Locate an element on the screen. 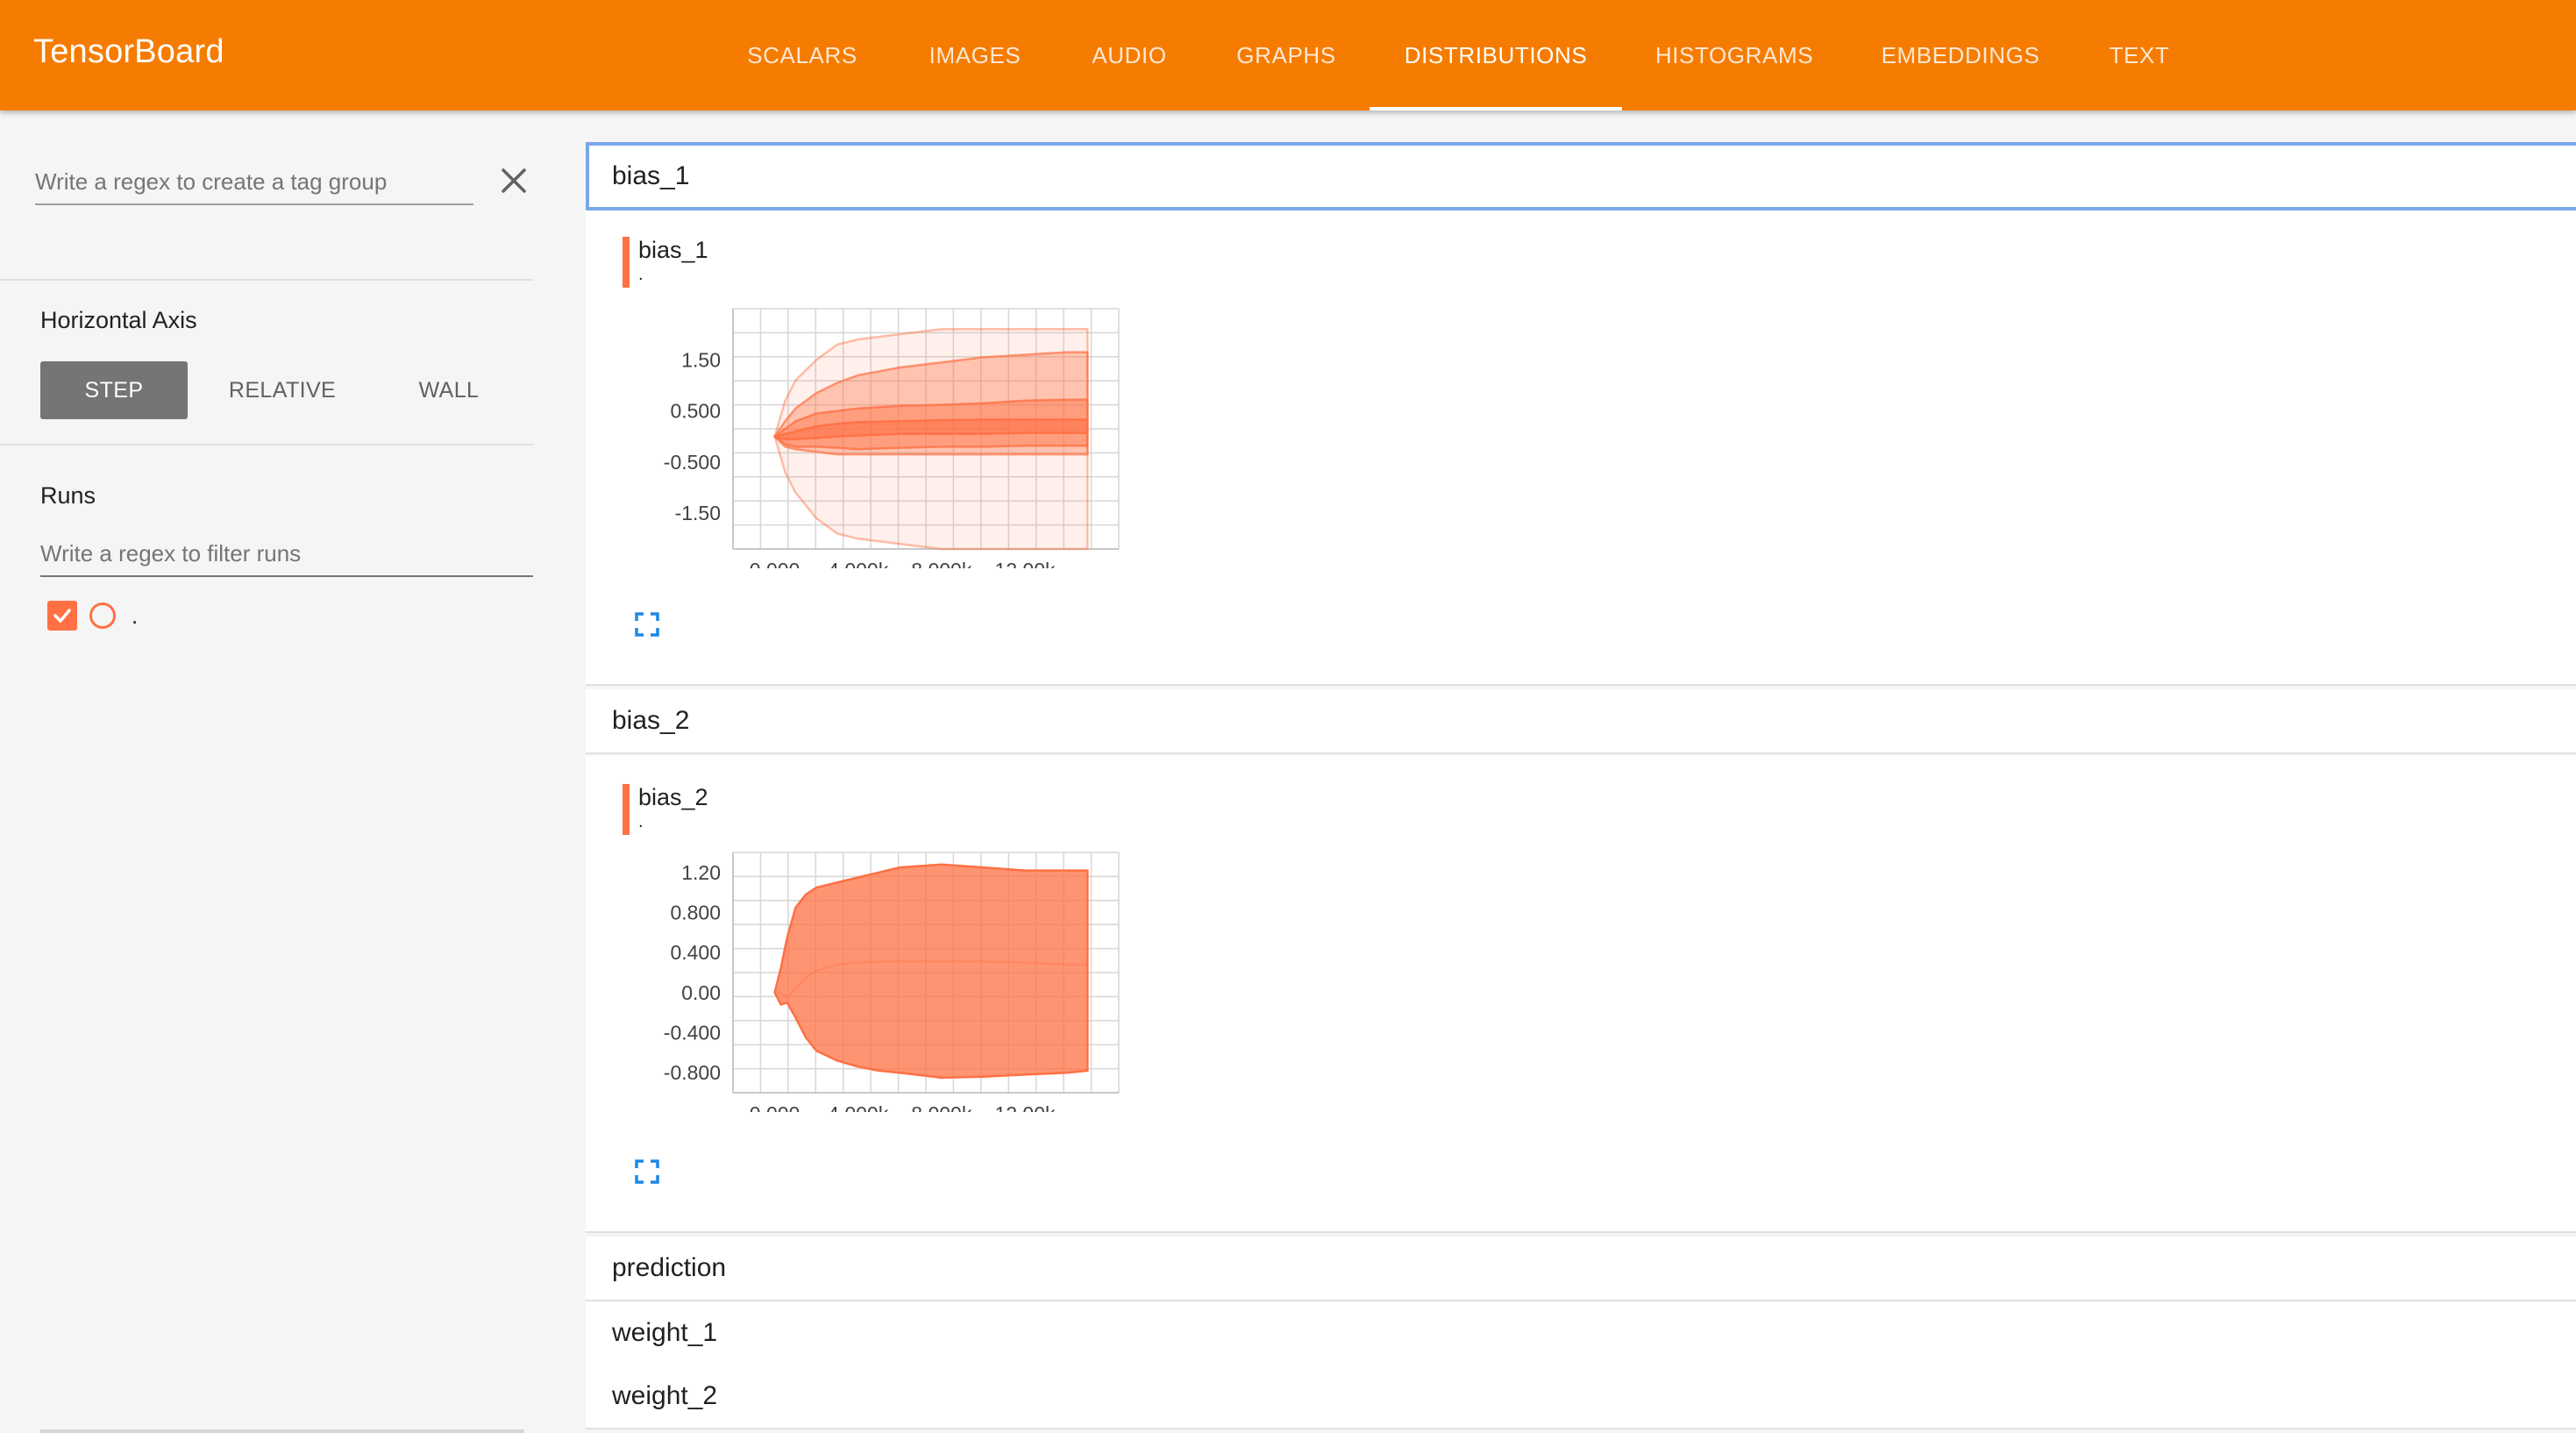 The width and height of the screenshot is (2576, 1433). axis-step-button: STEP is located at coordinates (114, 390).